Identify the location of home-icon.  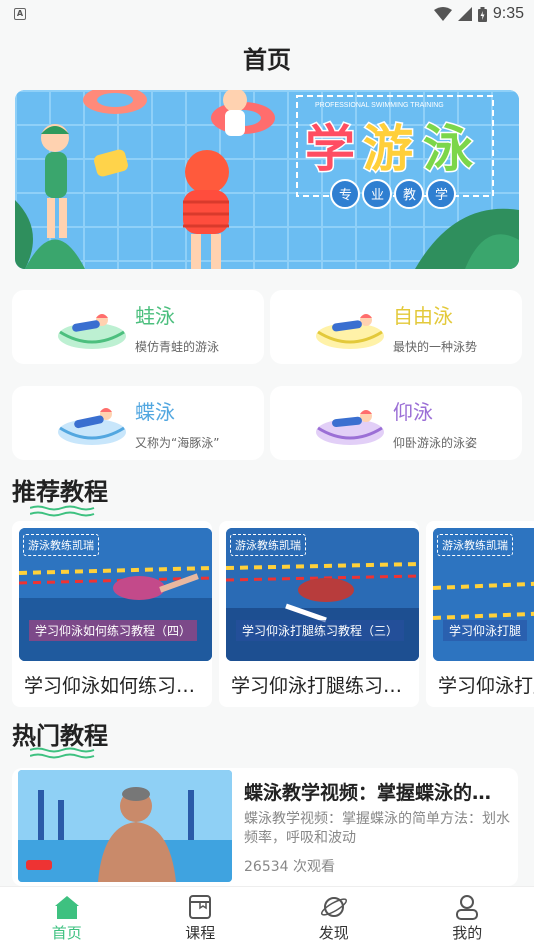
(66, 907).